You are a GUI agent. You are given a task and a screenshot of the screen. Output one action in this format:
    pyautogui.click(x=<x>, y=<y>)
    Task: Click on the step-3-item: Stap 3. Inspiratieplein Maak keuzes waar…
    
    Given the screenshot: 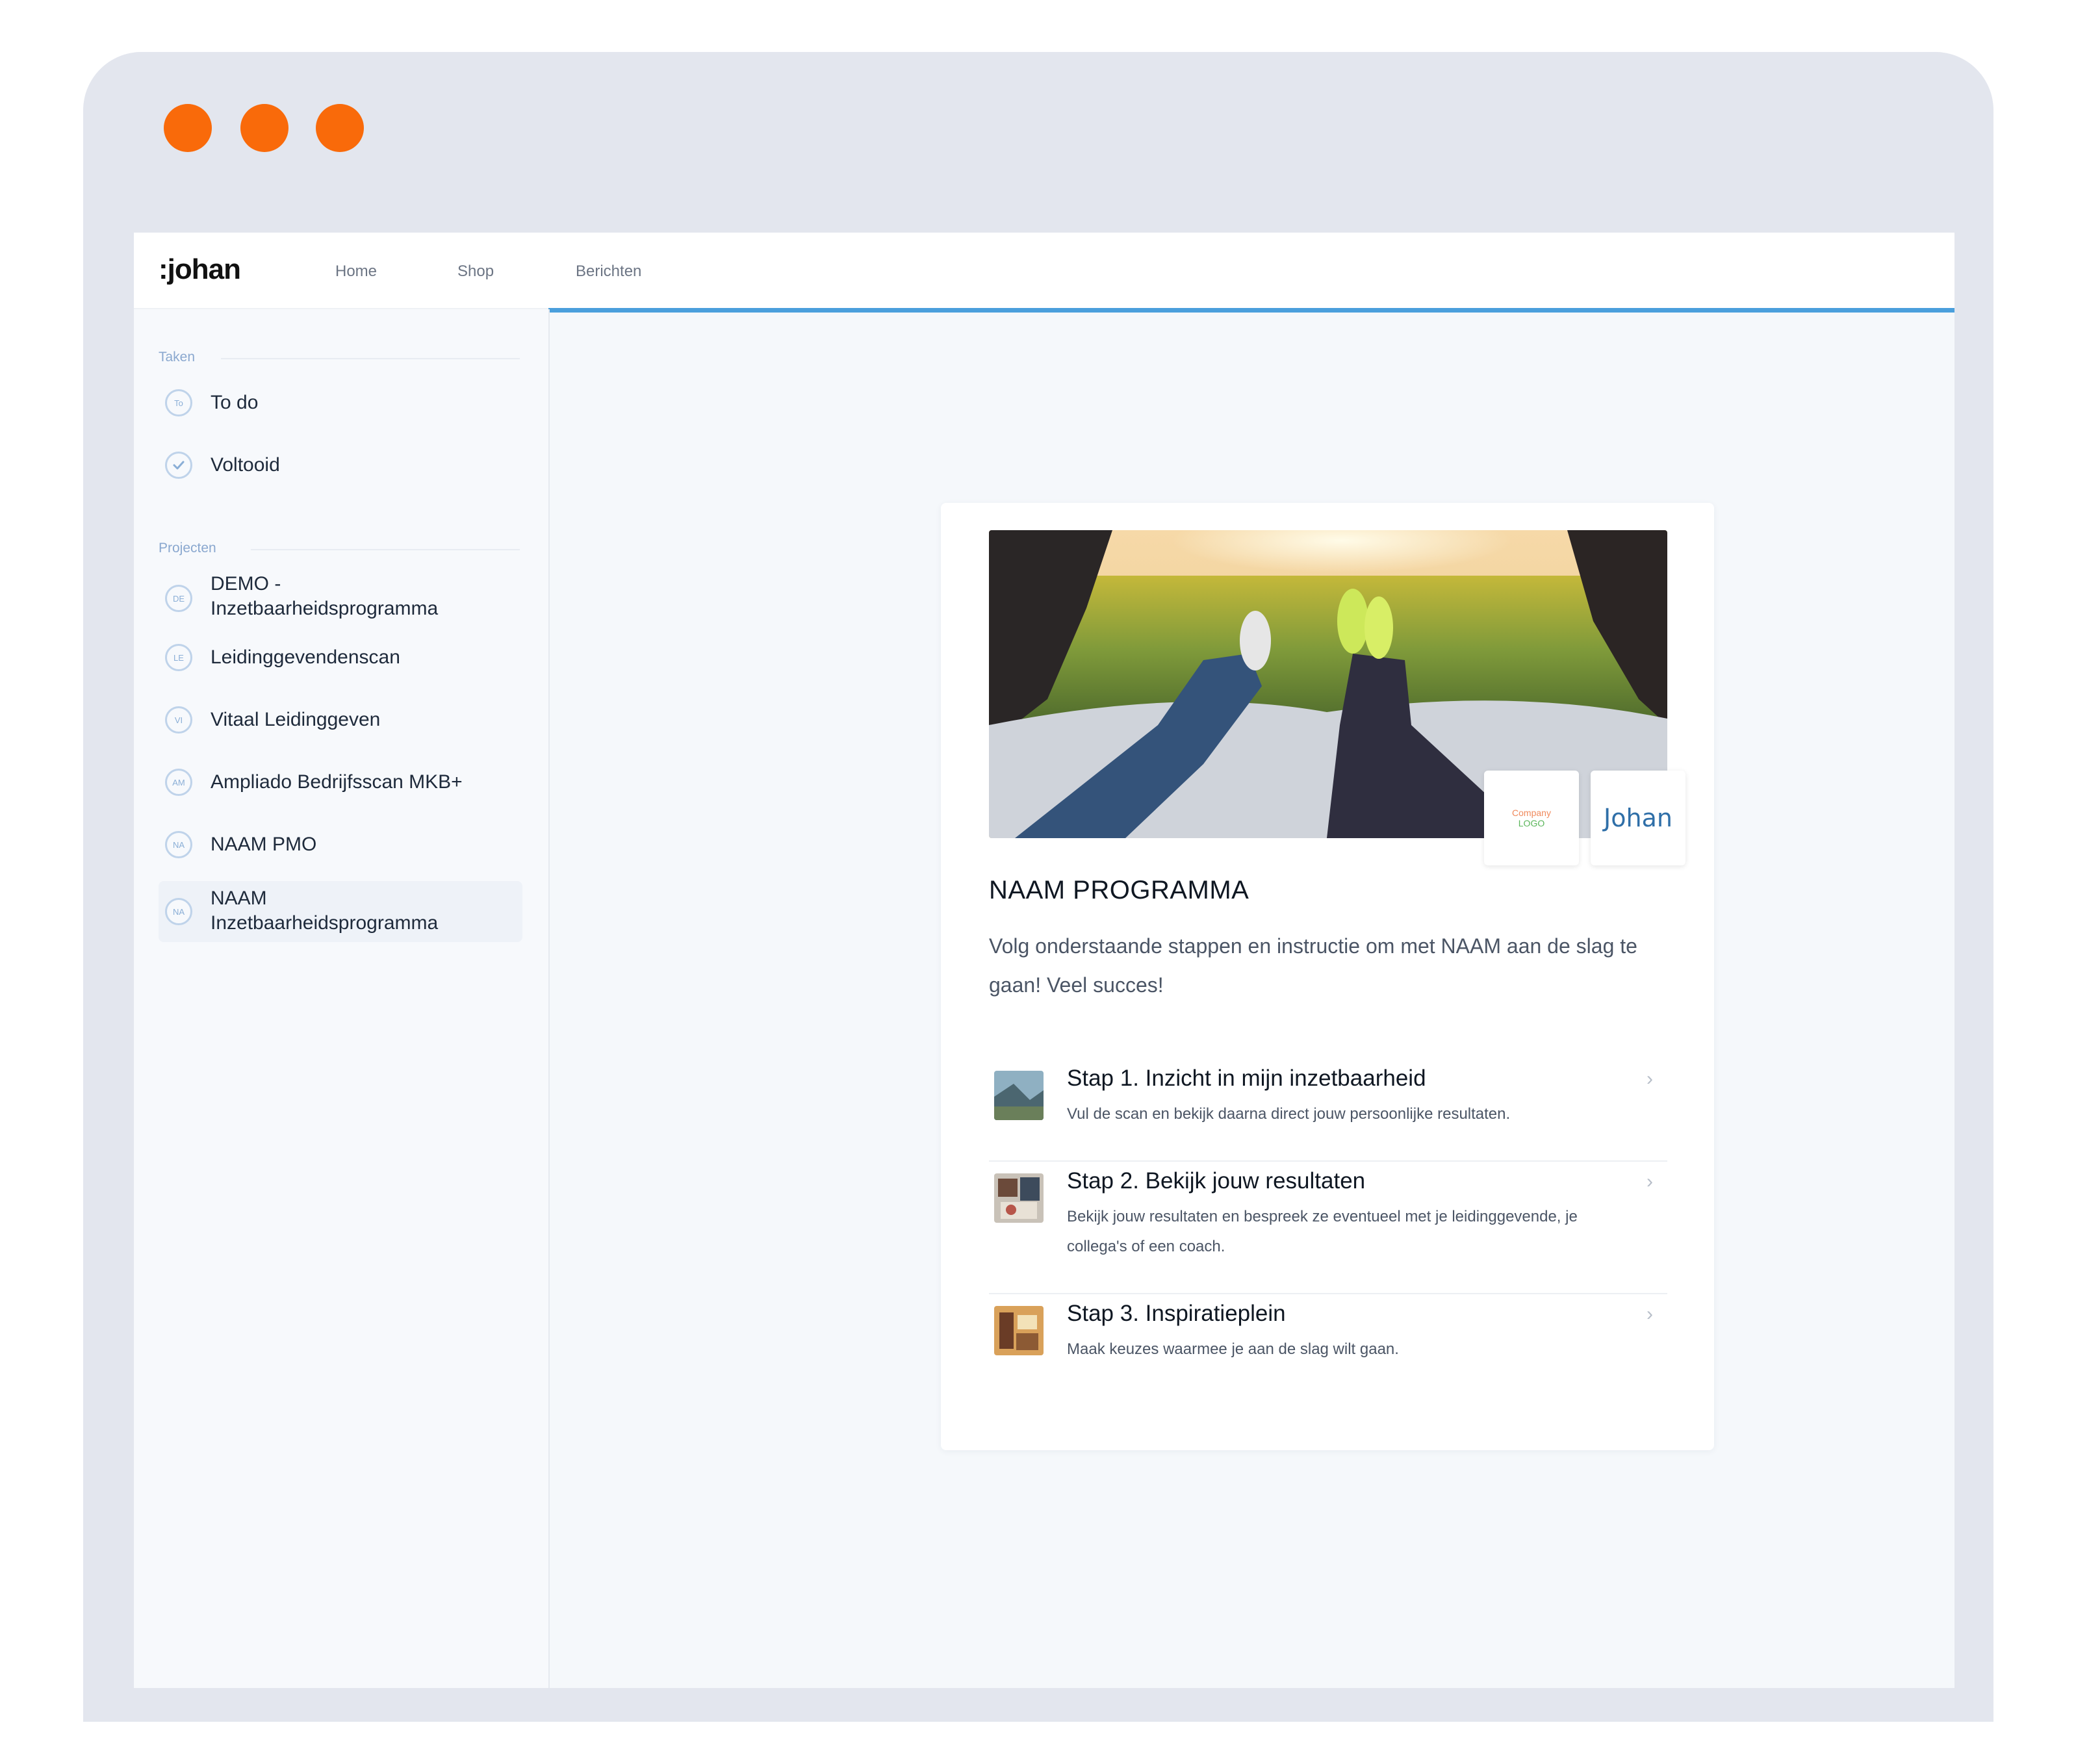 What is the action you would take?
    pyautogui.click(x=1328, y=1336)
    